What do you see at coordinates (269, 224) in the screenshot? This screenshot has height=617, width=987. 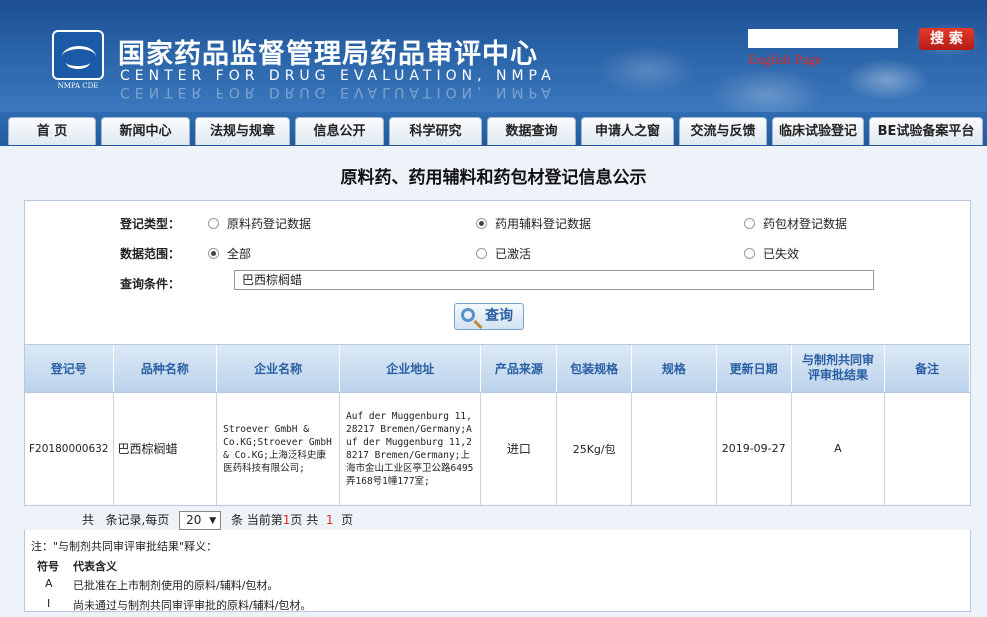 I see `radio-label: 原料药登记数据` at bounding box center [269, 224].